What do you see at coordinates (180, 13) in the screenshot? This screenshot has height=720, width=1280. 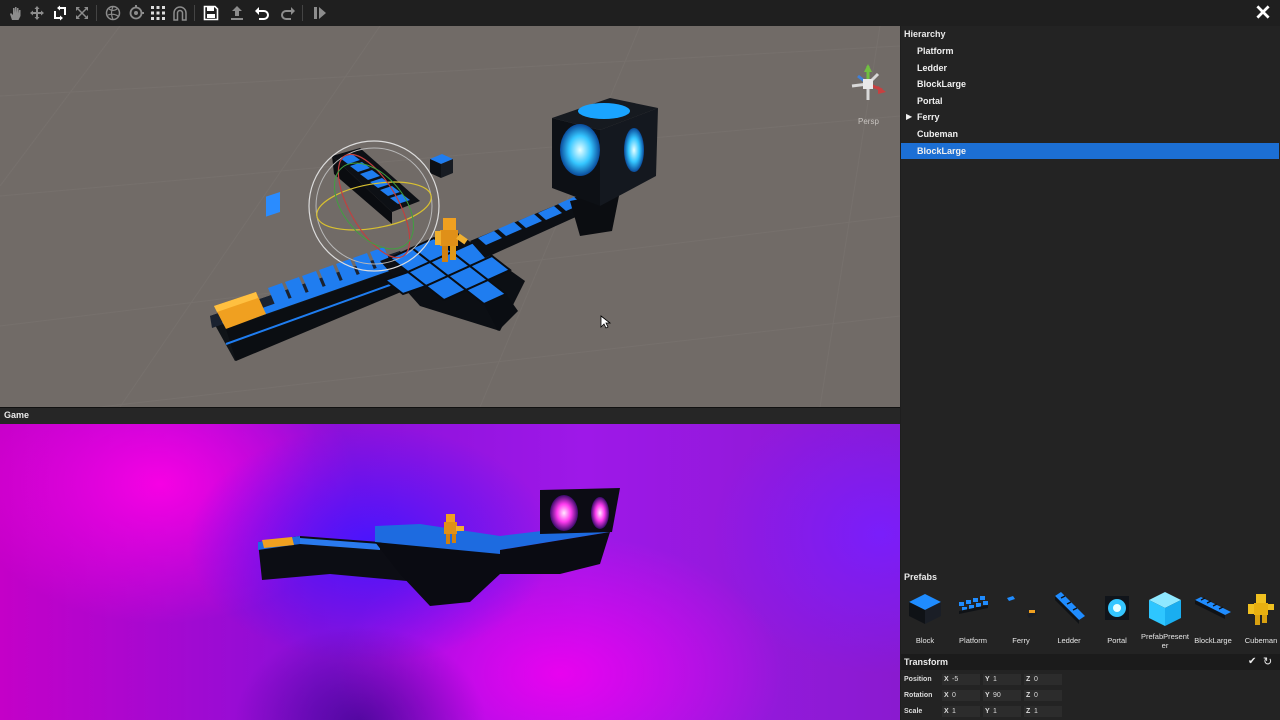 I see `magnet-icon` at bounding box center [180, 13].